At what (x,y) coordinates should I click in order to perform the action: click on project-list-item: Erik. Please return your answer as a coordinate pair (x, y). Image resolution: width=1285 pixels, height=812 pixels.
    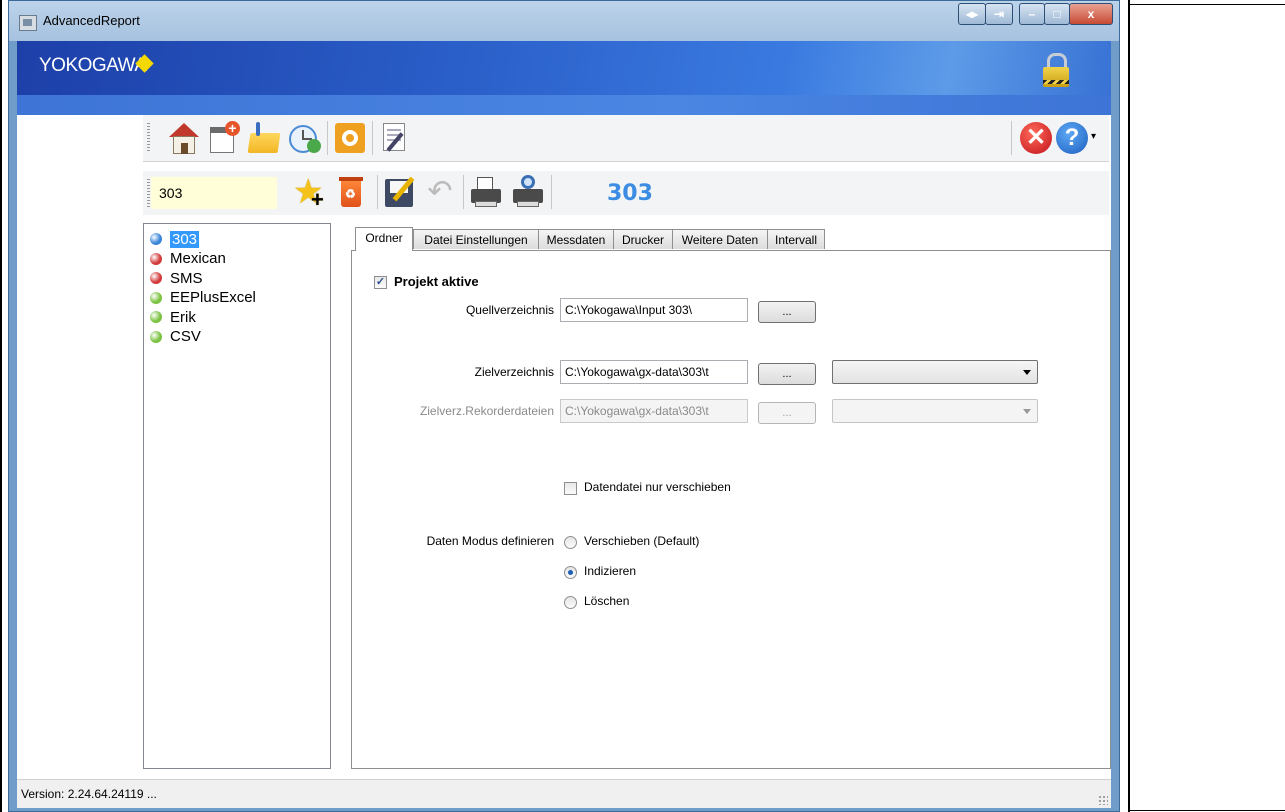
    Looking at the image, I should click on (173, 317).